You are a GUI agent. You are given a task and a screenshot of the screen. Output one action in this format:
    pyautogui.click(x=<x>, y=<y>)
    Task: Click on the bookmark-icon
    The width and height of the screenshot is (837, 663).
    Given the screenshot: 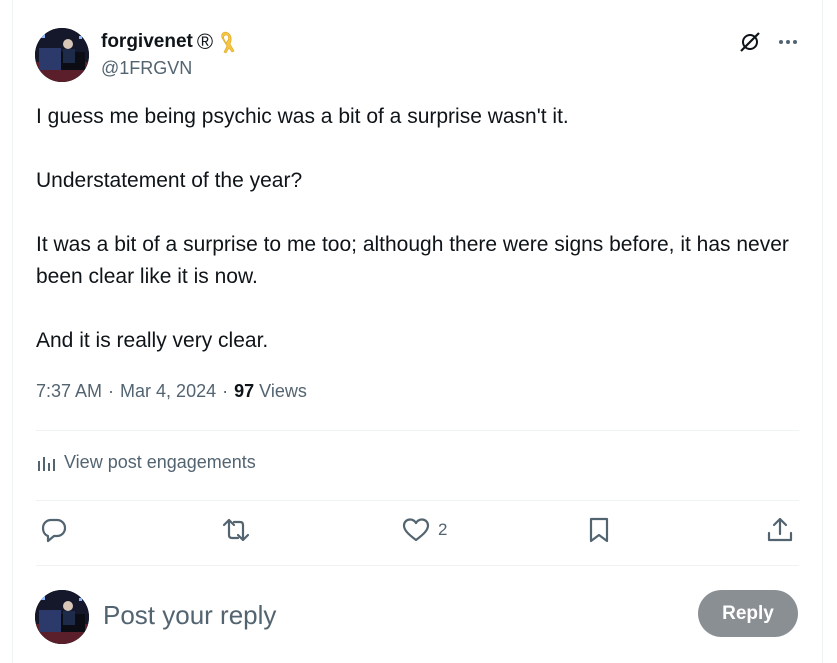 What is the action you would take?
    pyautogui.click(x=599, y=530)
    